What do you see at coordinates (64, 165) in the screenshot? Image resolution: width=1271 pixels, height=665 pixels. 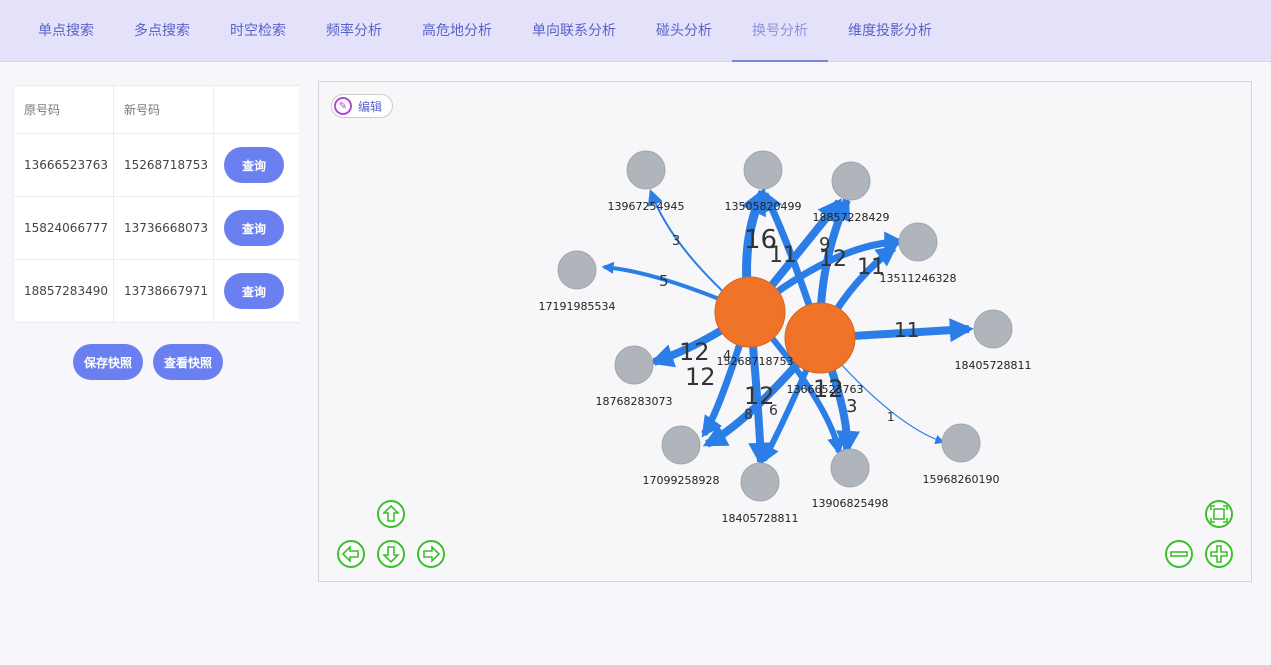 I see `original-number-cell: 13666523763` at bounding box center [64, 165].